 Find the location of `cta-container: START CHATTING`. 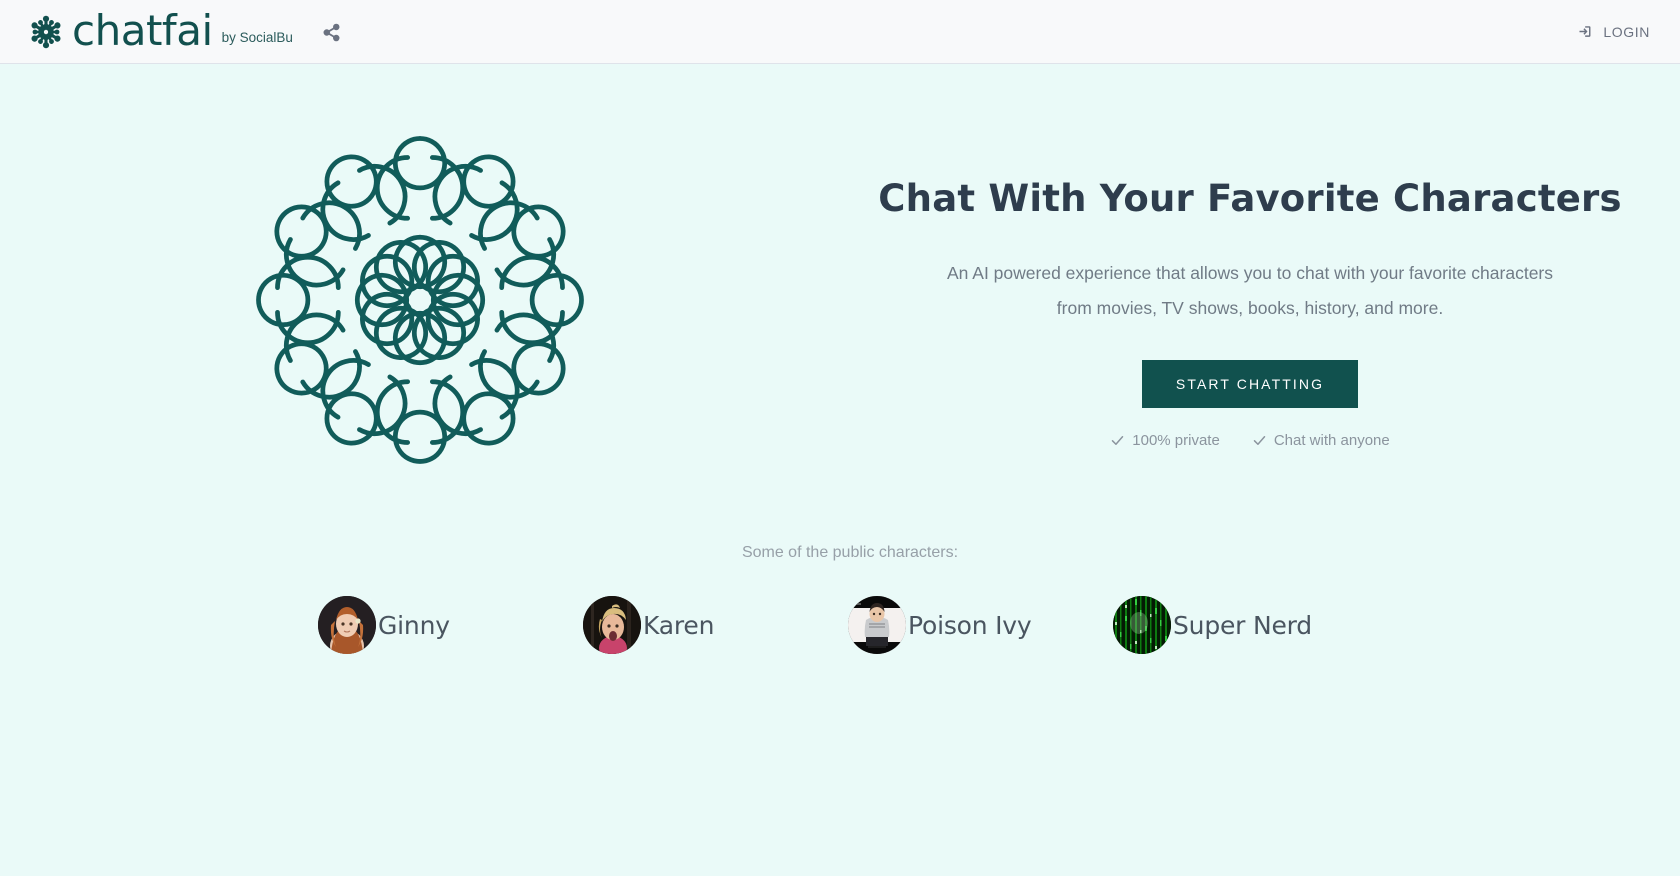

cta-container: START CHATTING is located at coordinates (1250, 384).